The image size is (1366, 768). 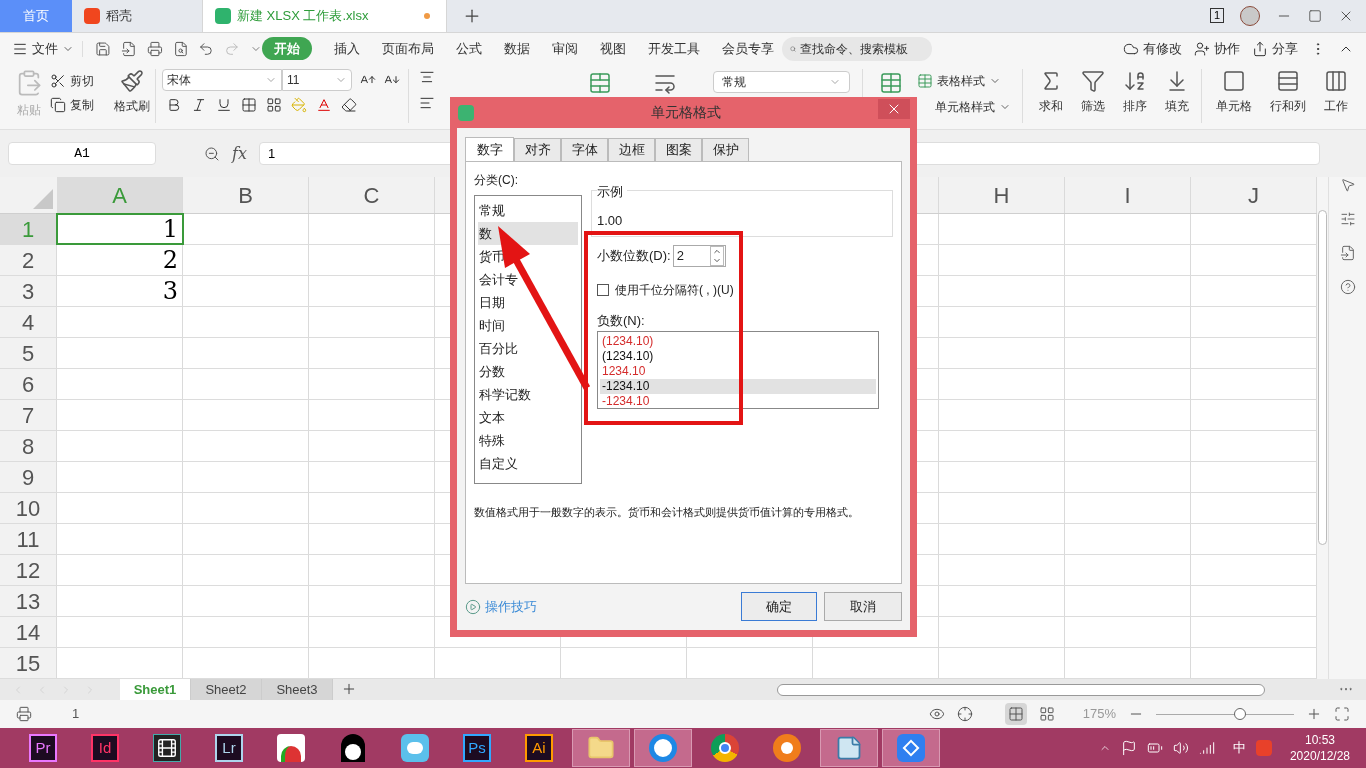 I want to click on app-icon: Id, so click(x=105, y=748).